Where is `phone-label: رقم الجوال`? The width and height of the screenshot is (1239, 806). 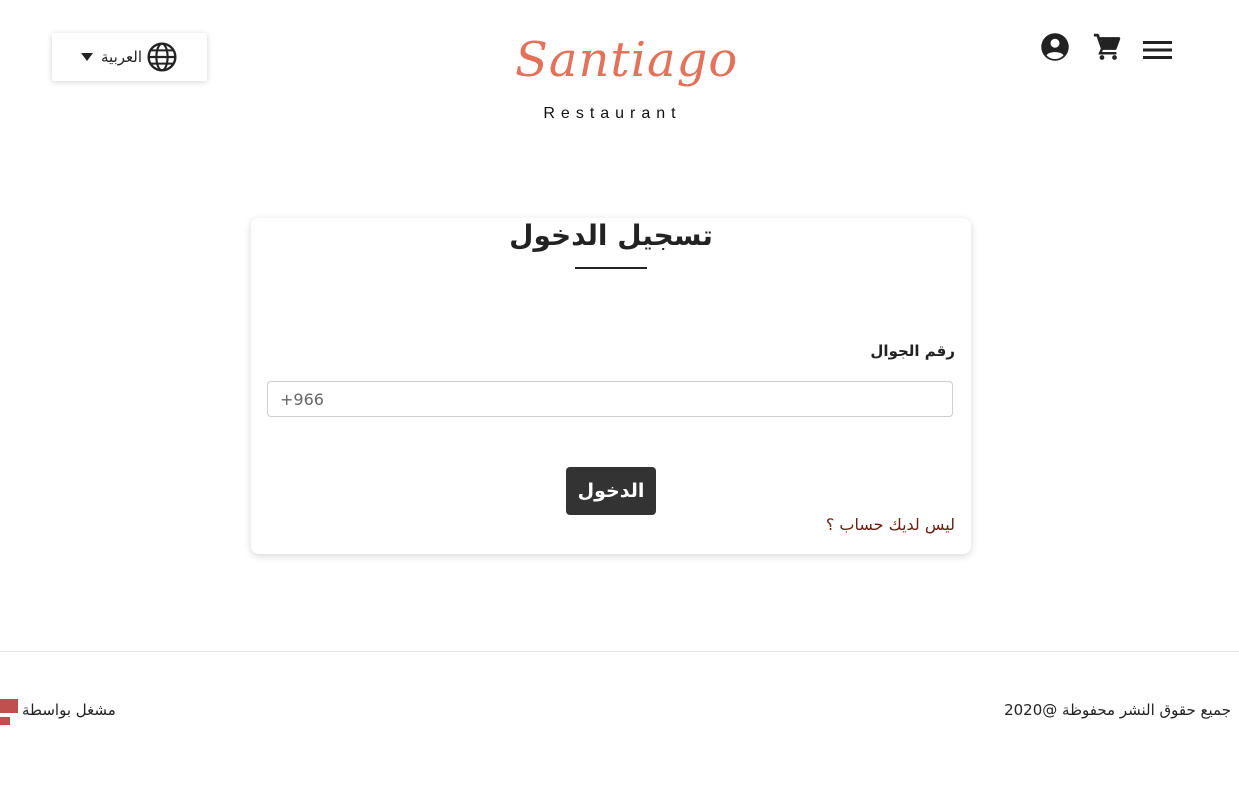 phone-label: رقم الجوال is located at coordinates (912, 351).